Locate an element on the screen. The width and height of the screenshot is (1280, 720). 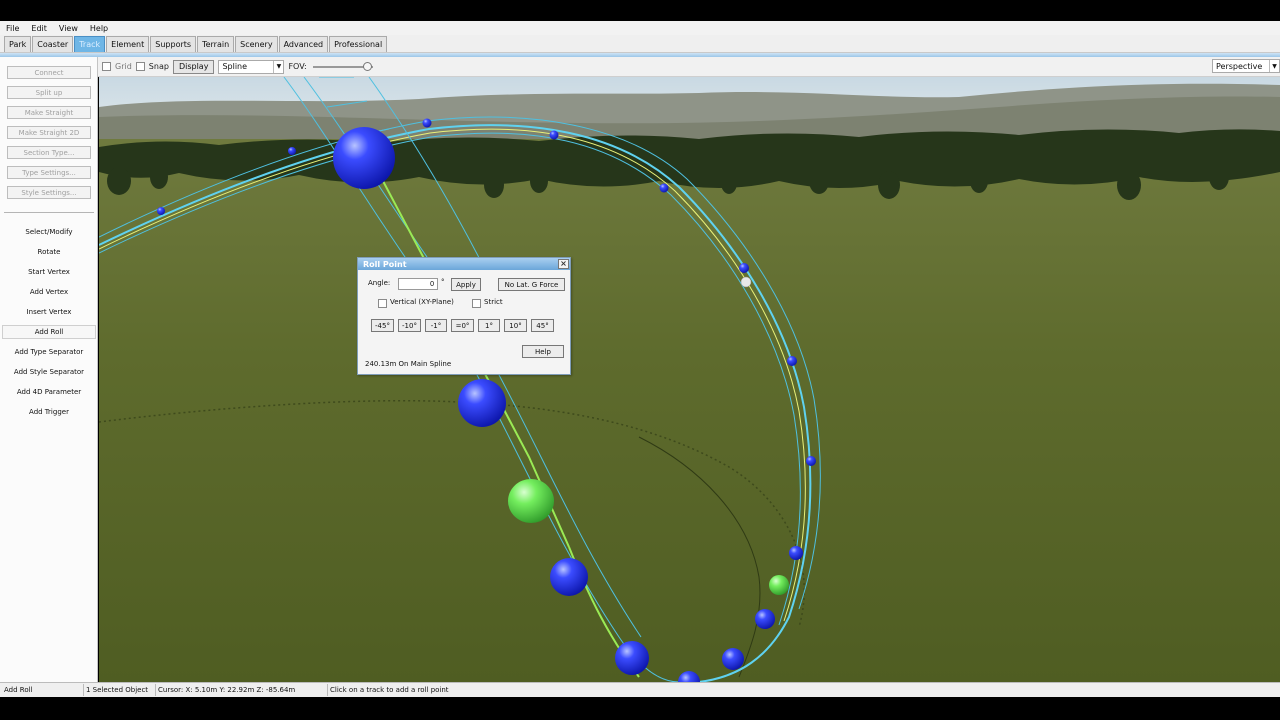
tool-insert-vertex: Insert Vertex is located at coordinates (49, 312).